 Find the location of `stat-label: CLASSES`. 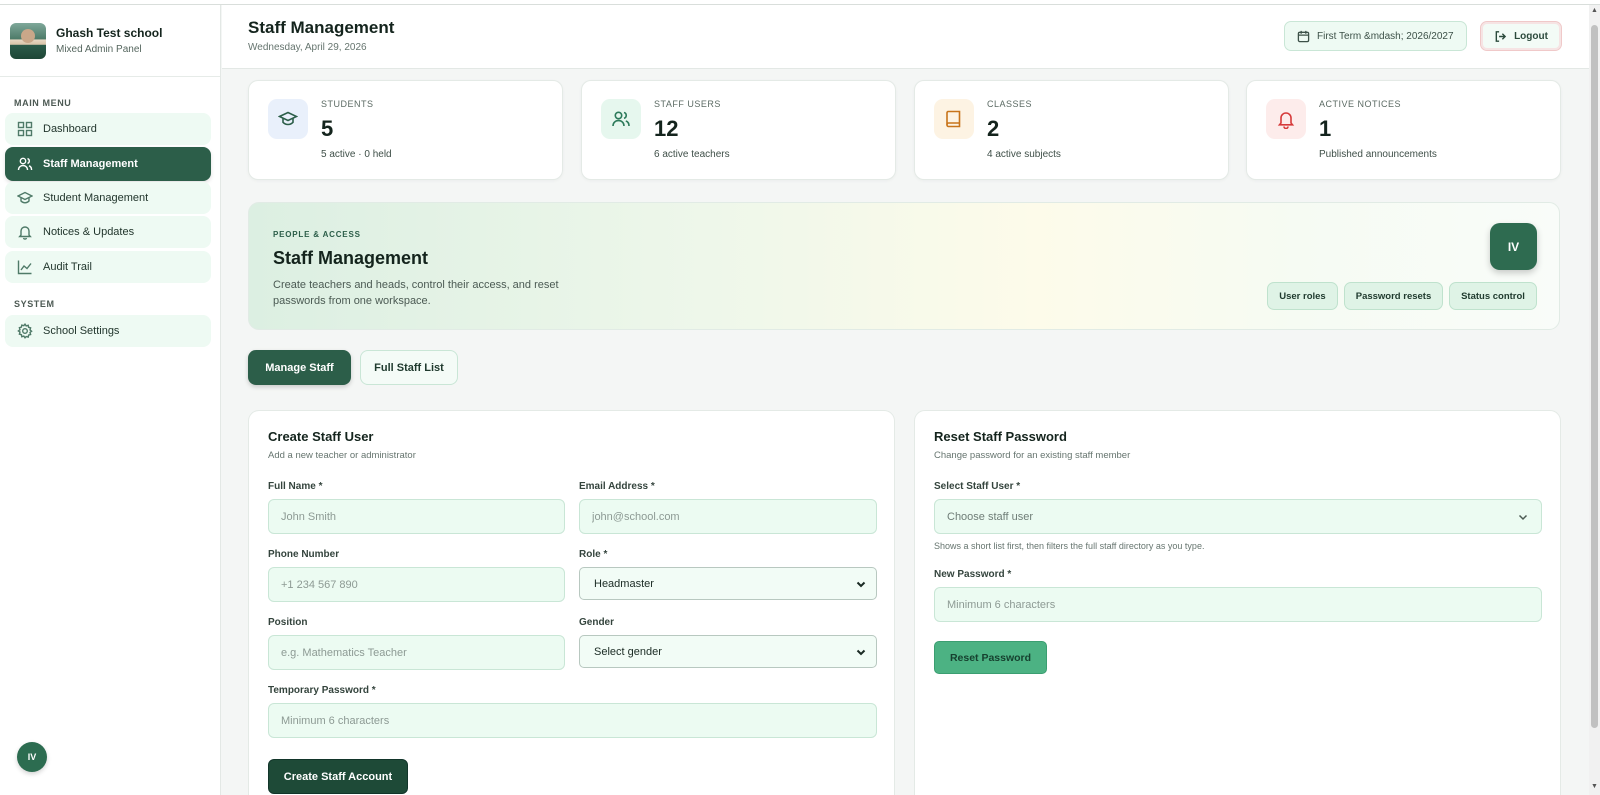

stat-label: CLASSES is located at coordinates (1010, 104).